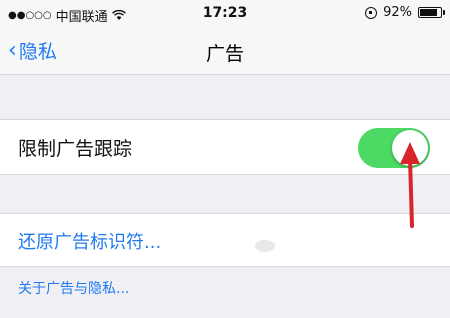 This screenshot has width=450, height=318. Describe the element at coordinates (265, 246) in the screenshot. I see `image-artifact` at that location.